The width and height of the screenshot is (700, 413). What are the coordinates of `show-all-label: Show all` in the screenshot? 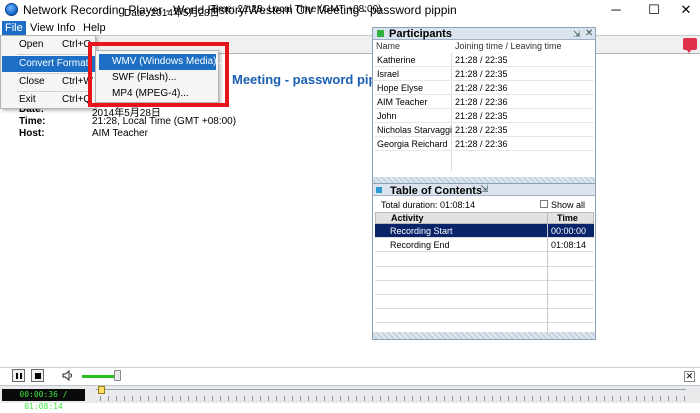 It's located at (568, 205).